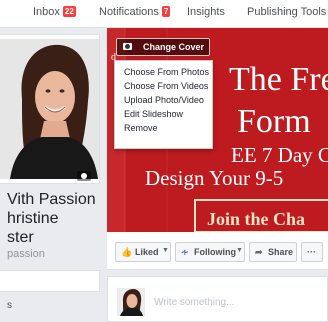 The width and height of the screenshot is (328, 322). Describe the element at coordinates (69, 11) in the screenshot. I see `inbox-count-badge: 22` at that location.